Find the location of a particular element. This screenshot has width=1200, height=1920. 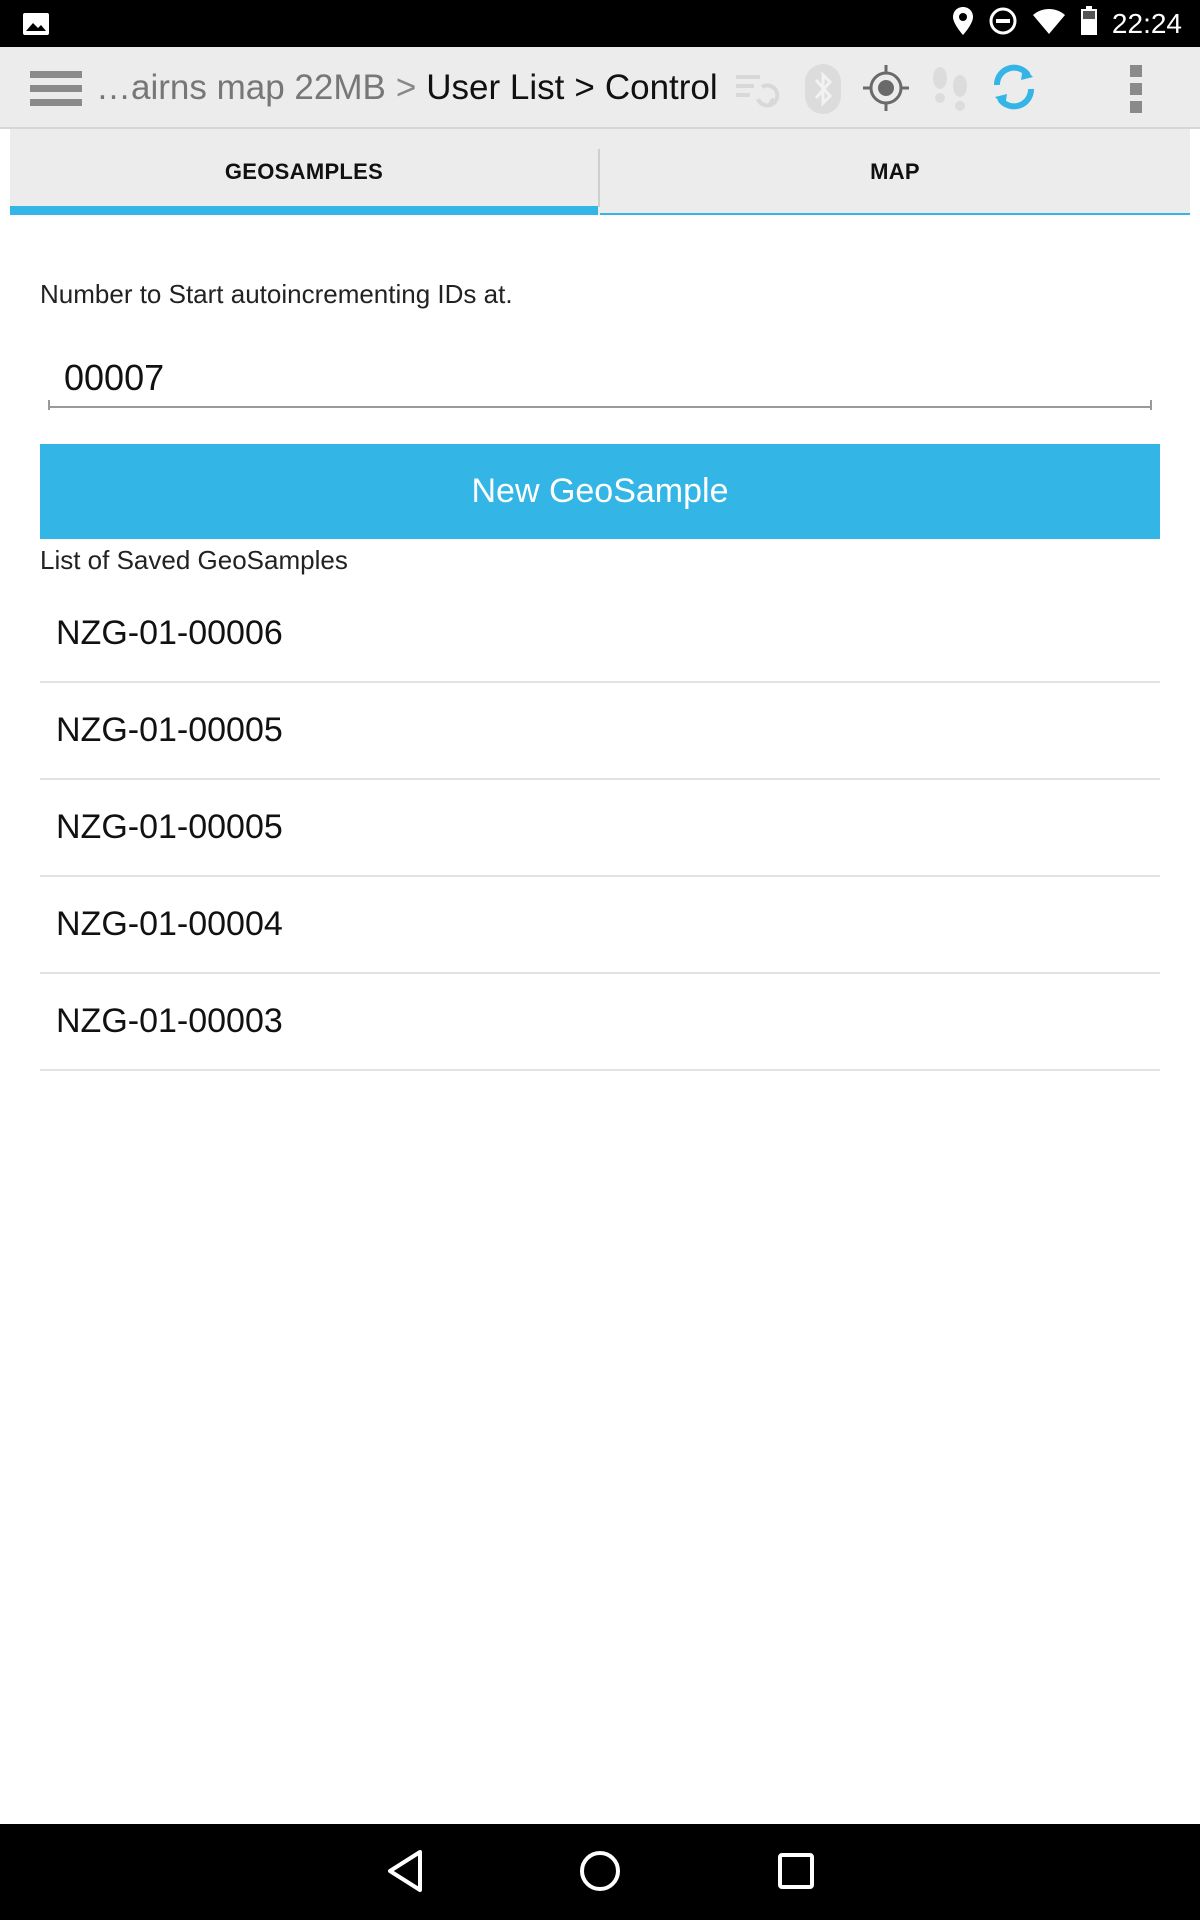

home-icon is located at coordinates (600, 1873).